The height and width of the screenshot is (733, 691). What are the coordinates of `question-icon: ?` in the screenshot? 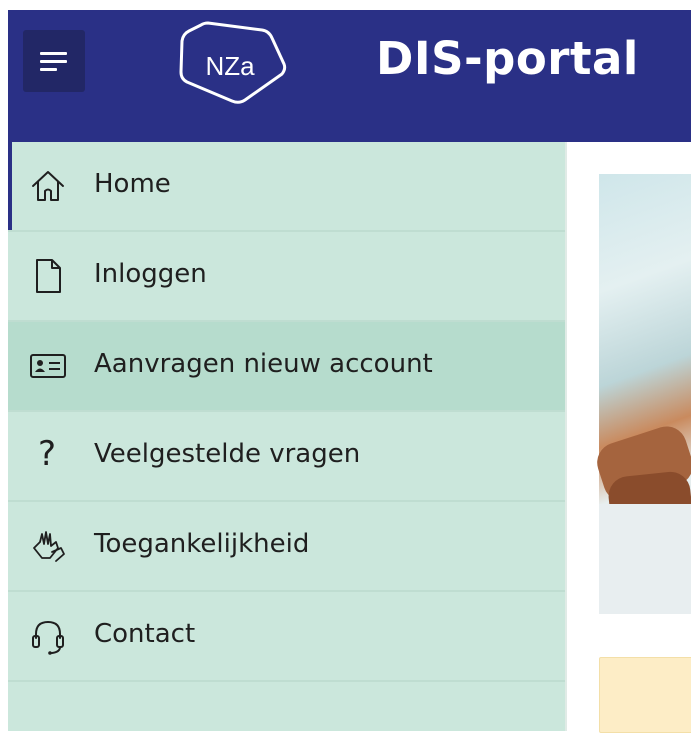 It's located at (47, 454).